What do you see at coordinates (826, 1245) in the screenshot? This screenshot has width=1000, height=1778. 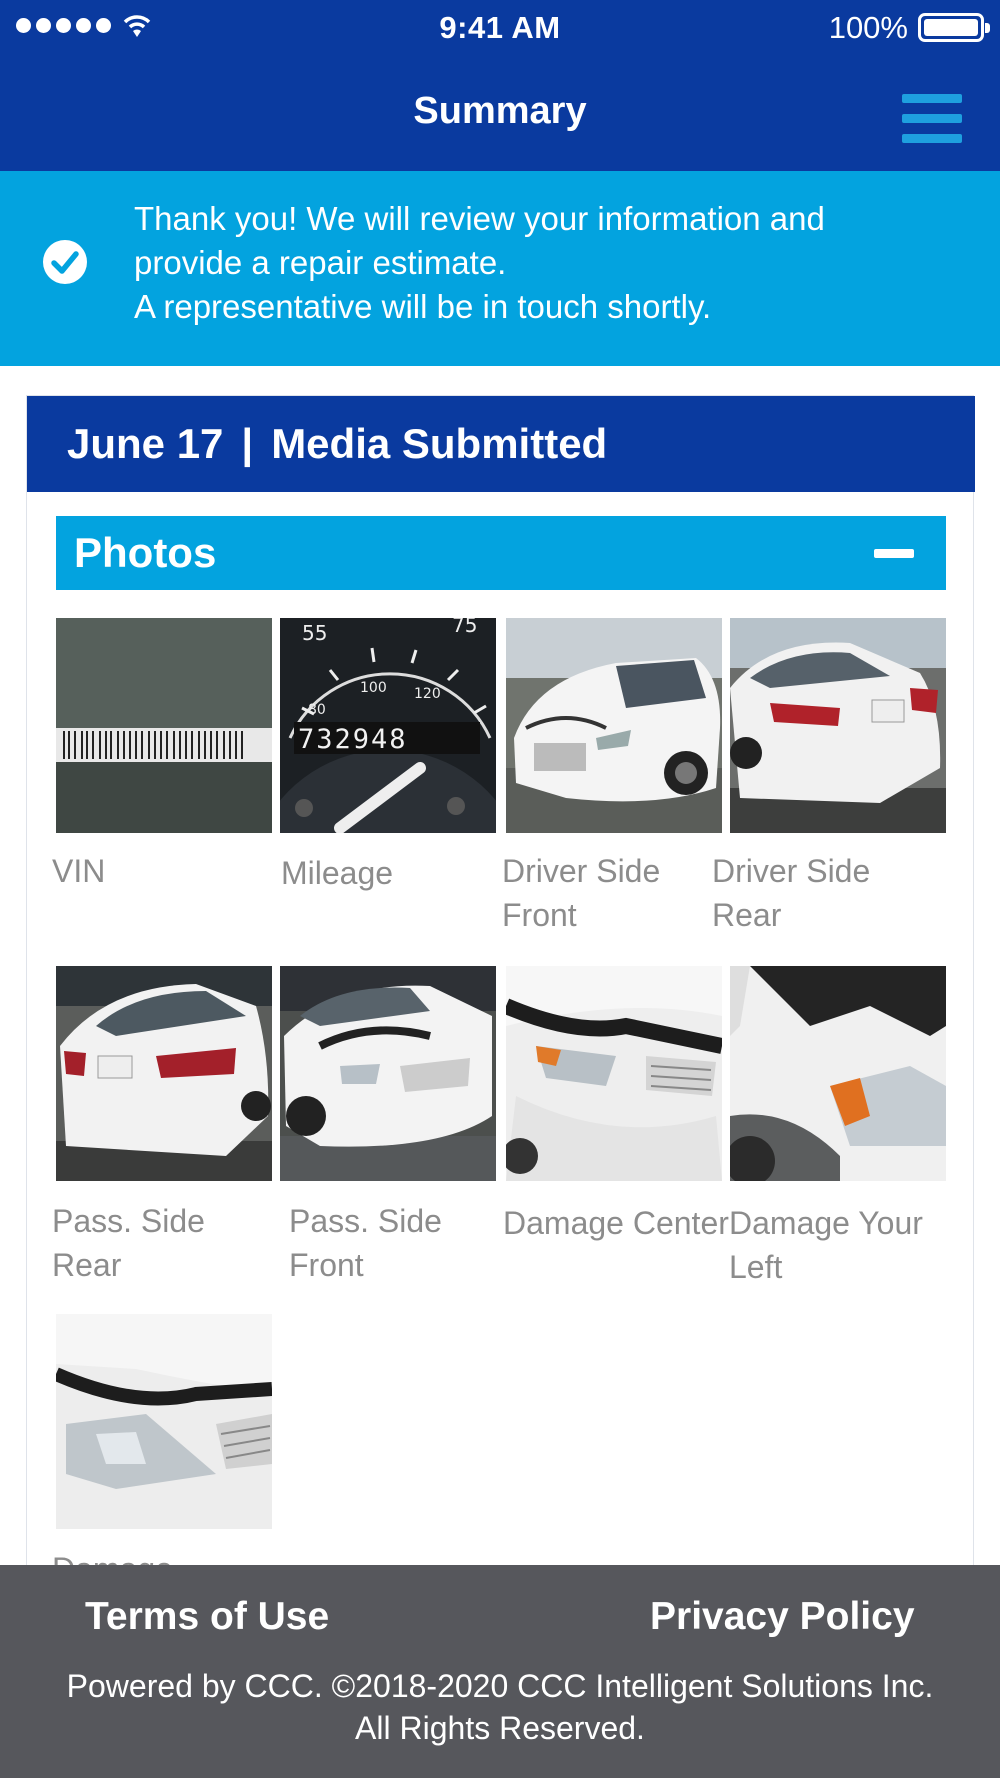 I see `photo-label-damage-your-left: Damage Your Left` at bounding box center [826, 1245].